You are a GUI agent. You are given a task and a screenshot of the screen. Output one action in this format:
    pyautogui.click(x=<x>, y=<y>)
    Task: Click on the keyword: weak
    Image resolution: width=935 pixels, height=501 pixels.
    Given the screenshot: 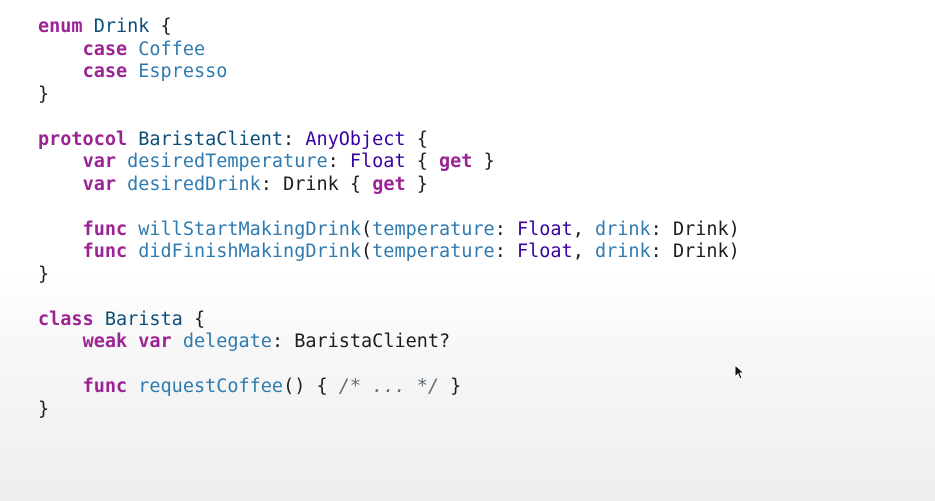 What is the action you would take?
    pyautogui.click(x=105, y=341)
    